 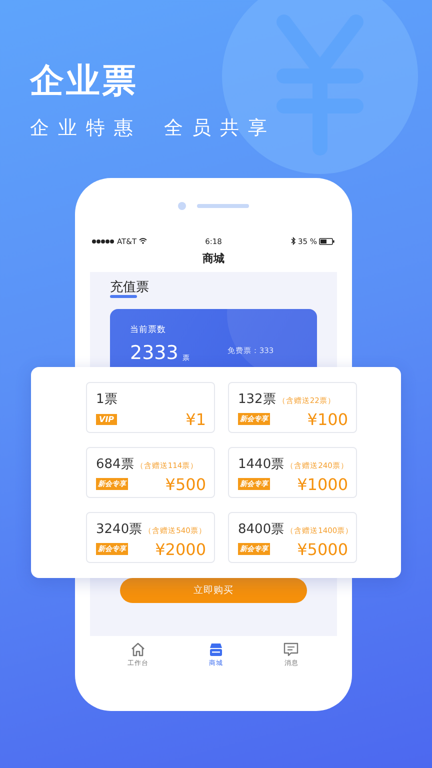 I want to click on ticket-count: 684票, so click(x=115, y=464).